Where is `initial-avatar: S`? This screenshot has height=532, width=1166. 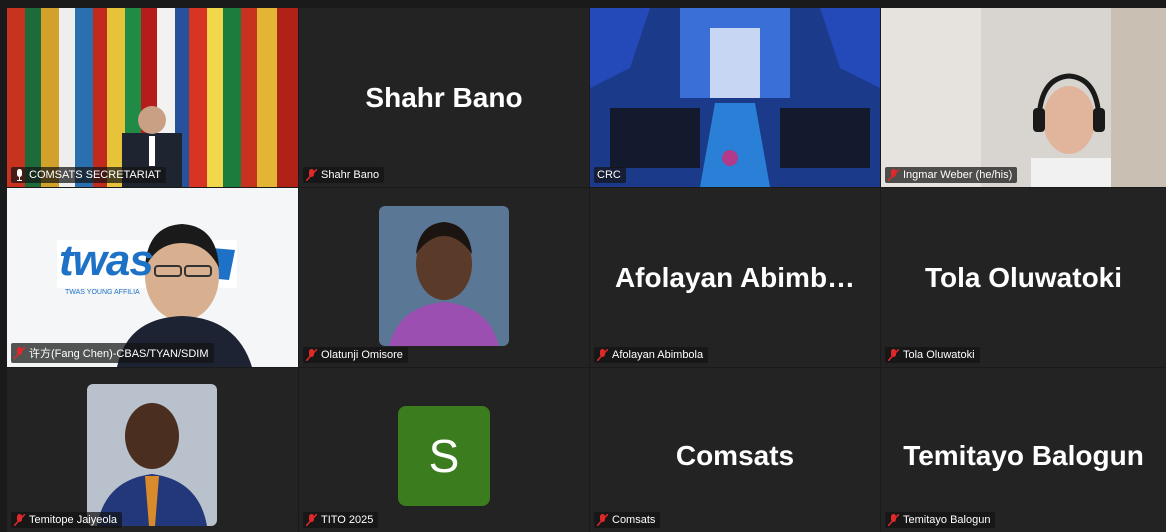
initial-avatar: S is located at coordinates (444, 456).